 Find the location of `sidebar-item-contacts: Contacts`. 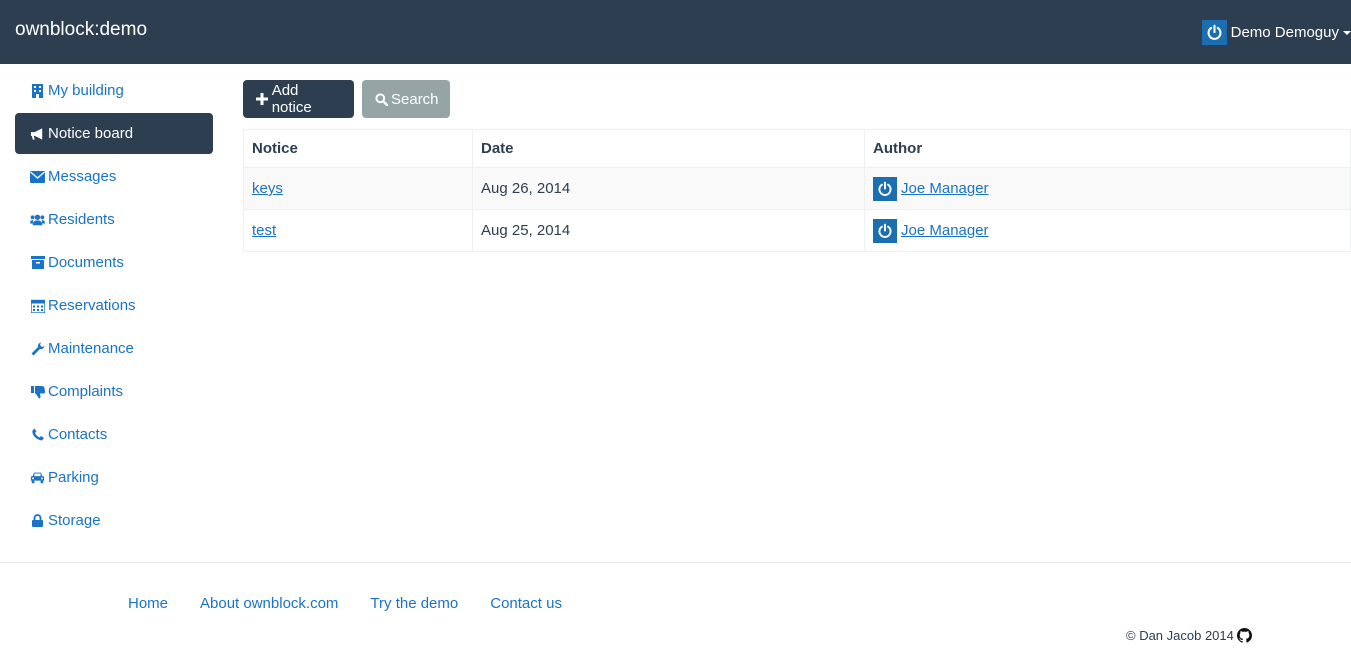

sidebar-item-contacts: Contacts is located at coordinates (114, 434).